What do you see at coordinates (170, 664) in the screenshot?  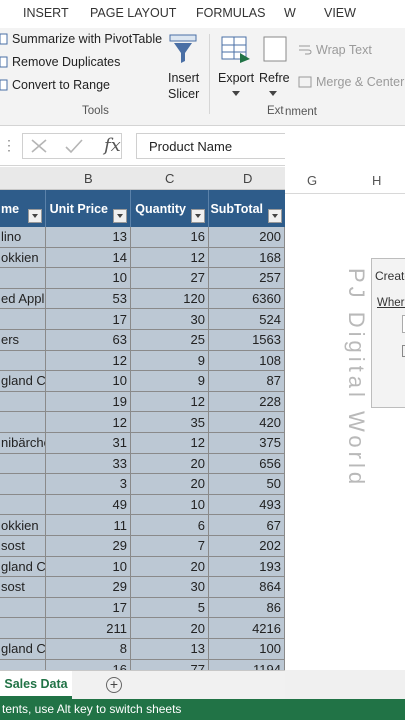 I see `cell-quantity: 77` at bounding box center [170, 664].